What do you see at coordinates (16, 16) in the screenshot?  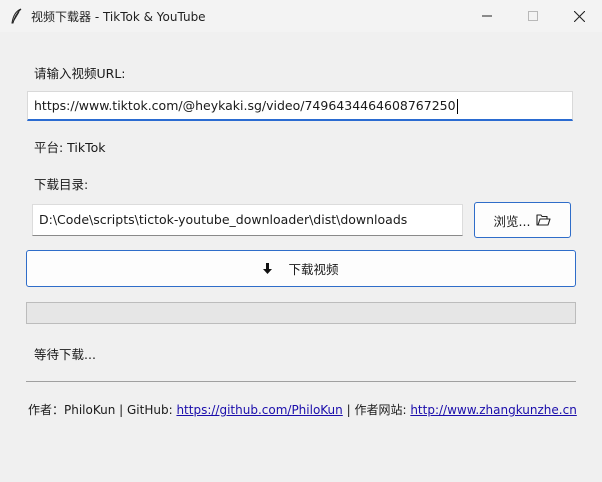 I see `feather-icon` at bounding box center [16, 16].